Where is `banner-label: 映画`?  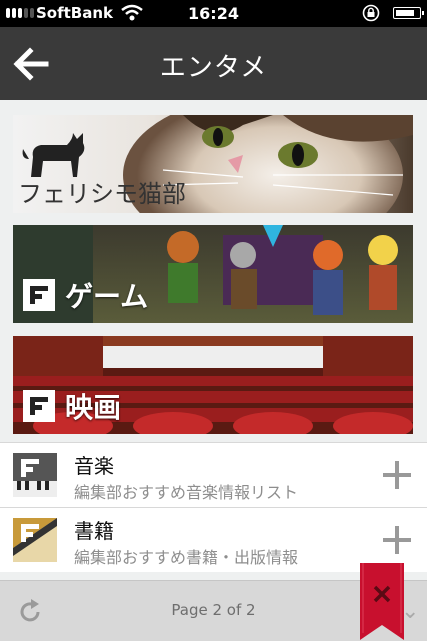
banner-label: 映画 is located at coordinates (72, 406).